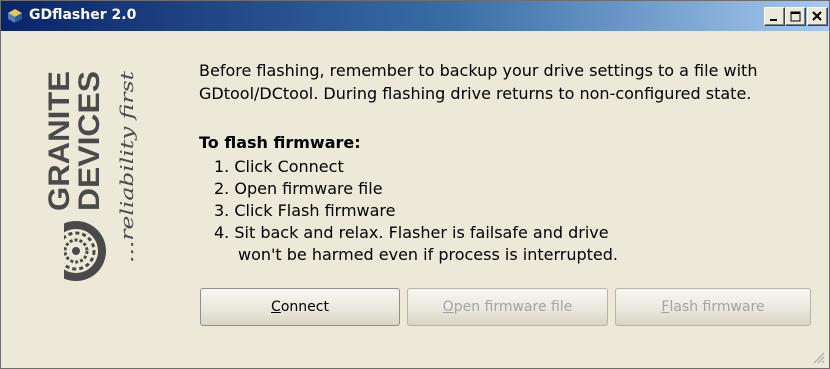 The height and width of the screenshot is (369, 830). Describe the element at coordinates (513, 307) in the screenshot. I see `open-firmware-label: pen firmware file` at that location.